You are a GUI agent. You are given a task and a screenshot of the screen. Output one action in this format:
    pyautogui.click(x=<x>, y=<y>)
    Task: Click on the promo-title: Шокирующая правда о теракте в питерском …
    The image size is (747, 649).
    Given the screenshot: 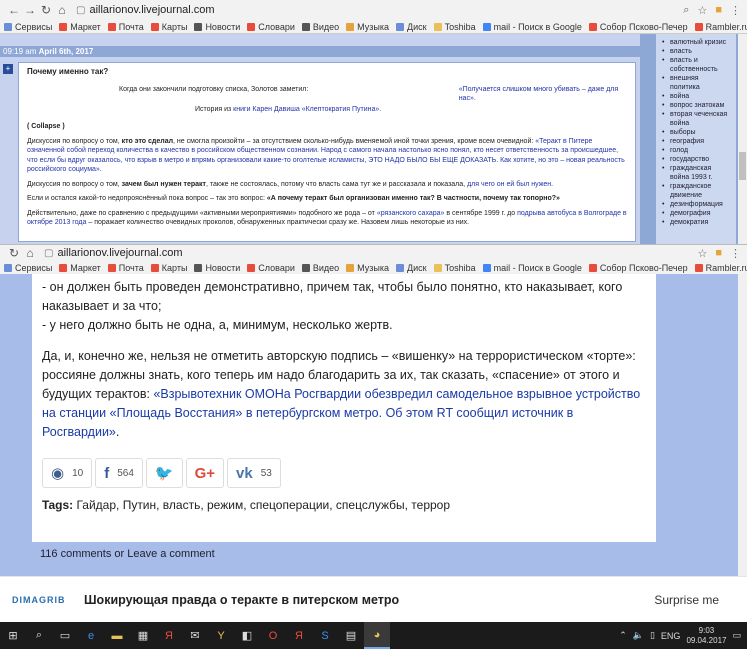 What is the action you would take?
    pyautogui.click(x=241, y=600)
    